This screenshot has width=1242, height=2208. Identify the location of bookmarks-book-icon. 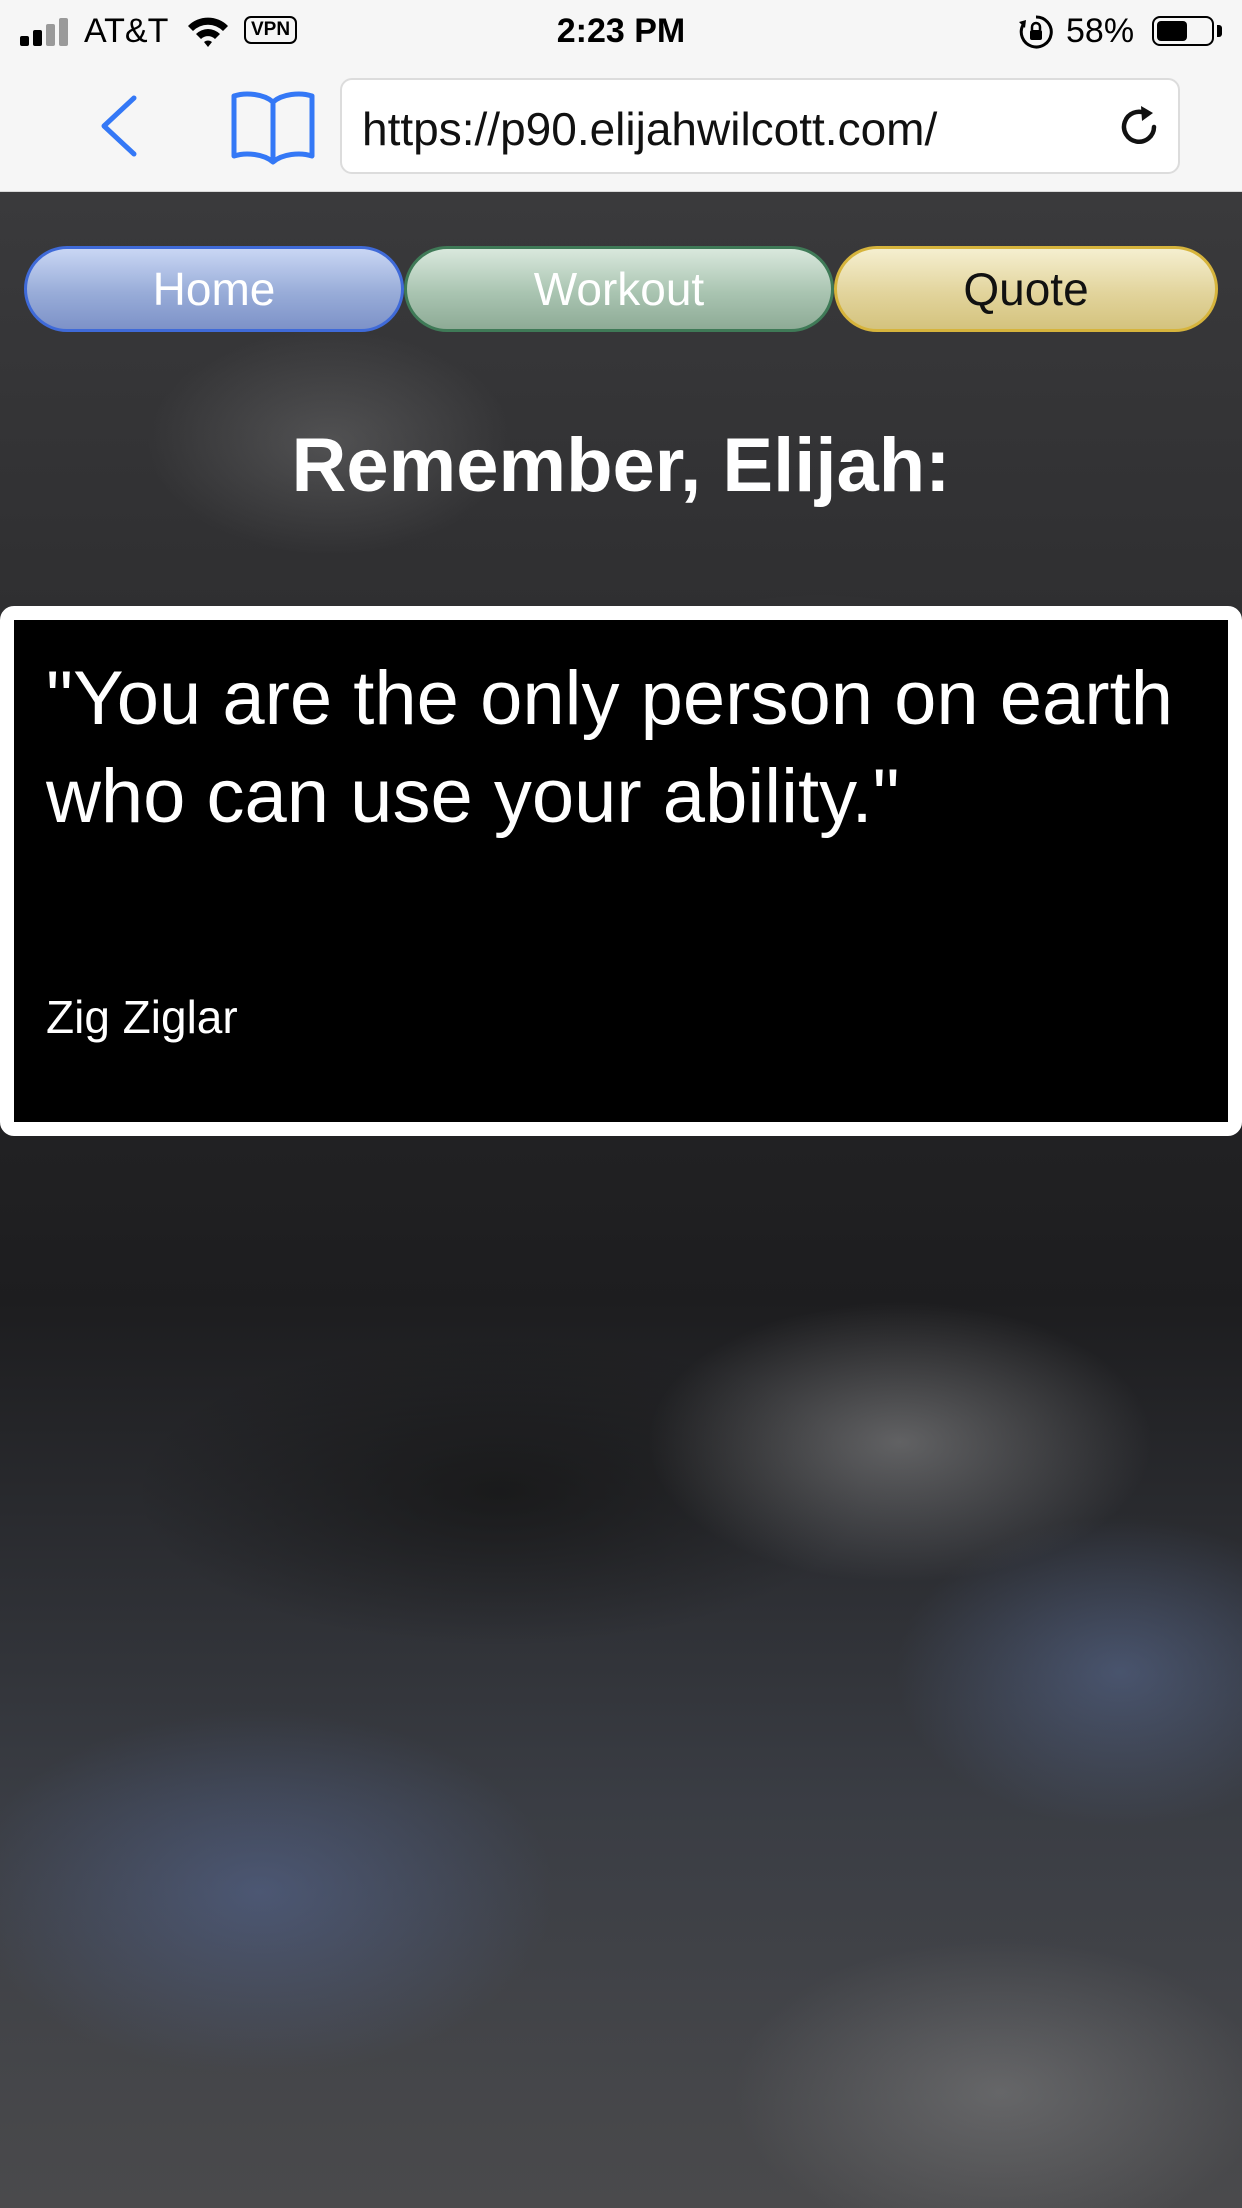
(273, 126).